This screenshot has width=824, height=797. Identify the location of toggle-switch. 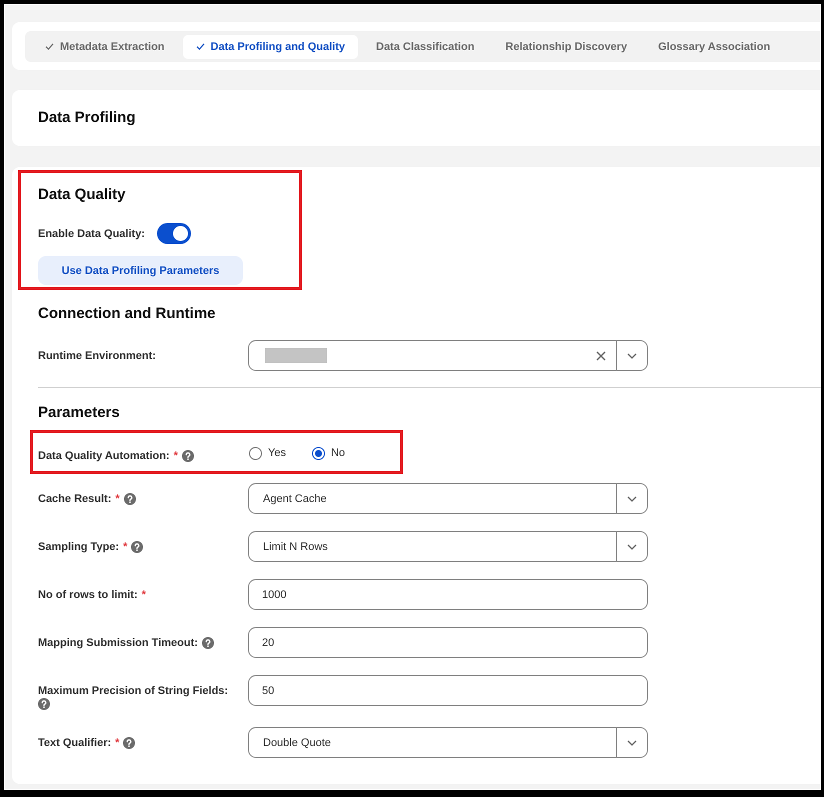
(173, 233).